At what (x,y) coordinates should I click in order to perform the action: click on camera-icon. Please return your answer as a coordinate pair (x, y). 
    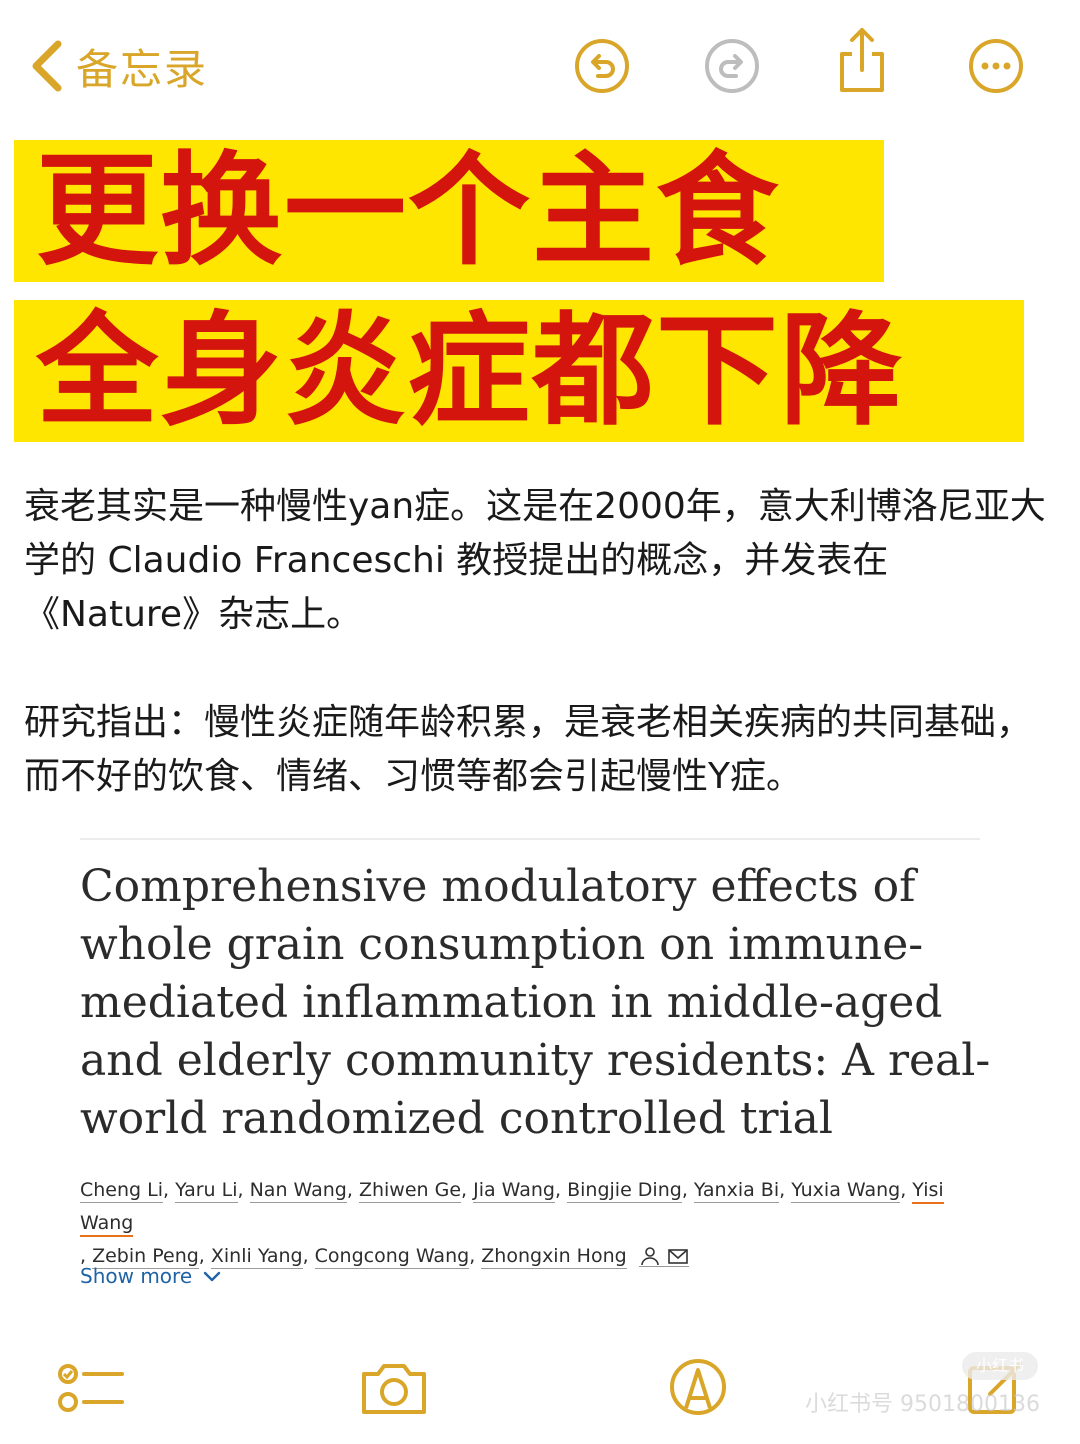
    Looking at the image, I should click on (394, 1389).